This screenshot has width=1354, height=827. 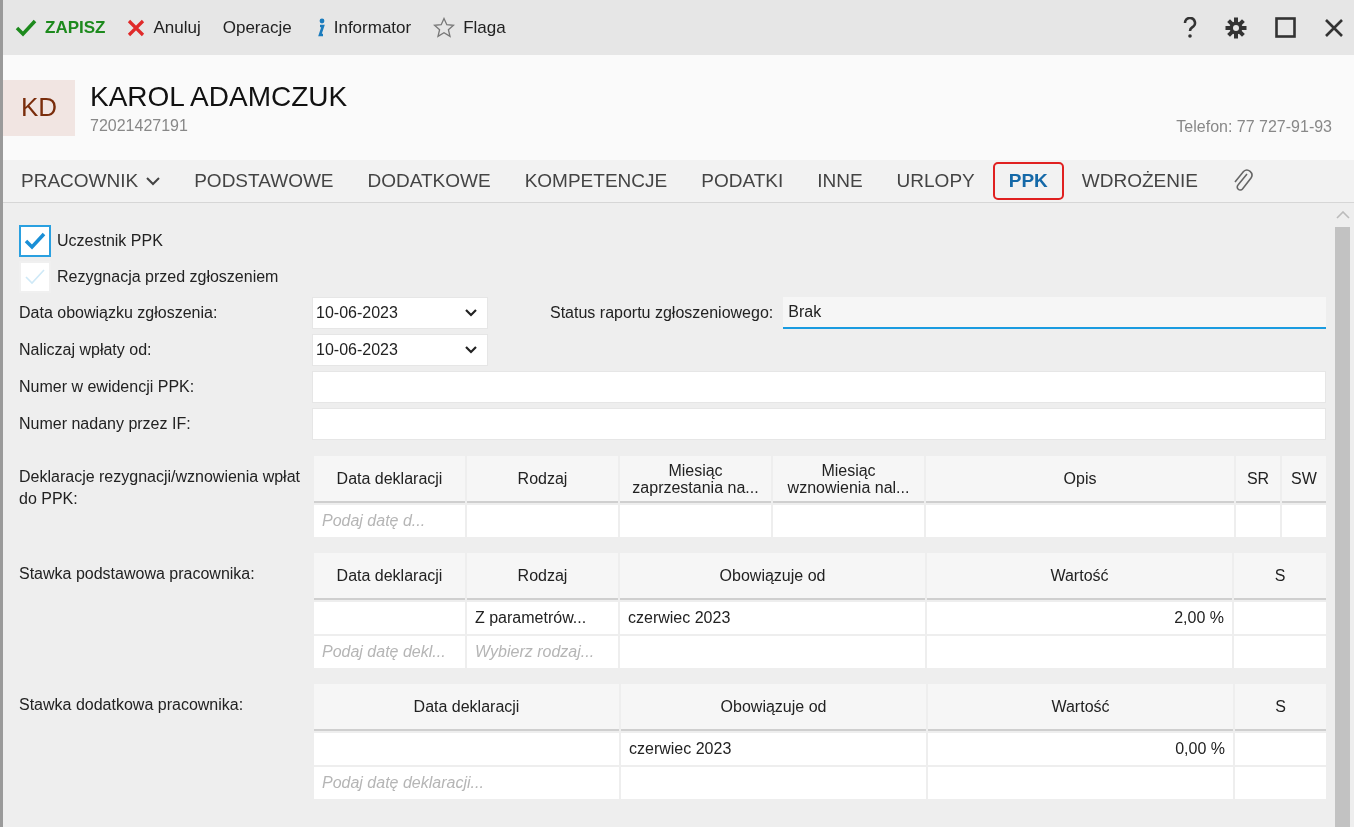 I want to click on toolbar-button: ZAPISZ, so click(x=60, y=27).